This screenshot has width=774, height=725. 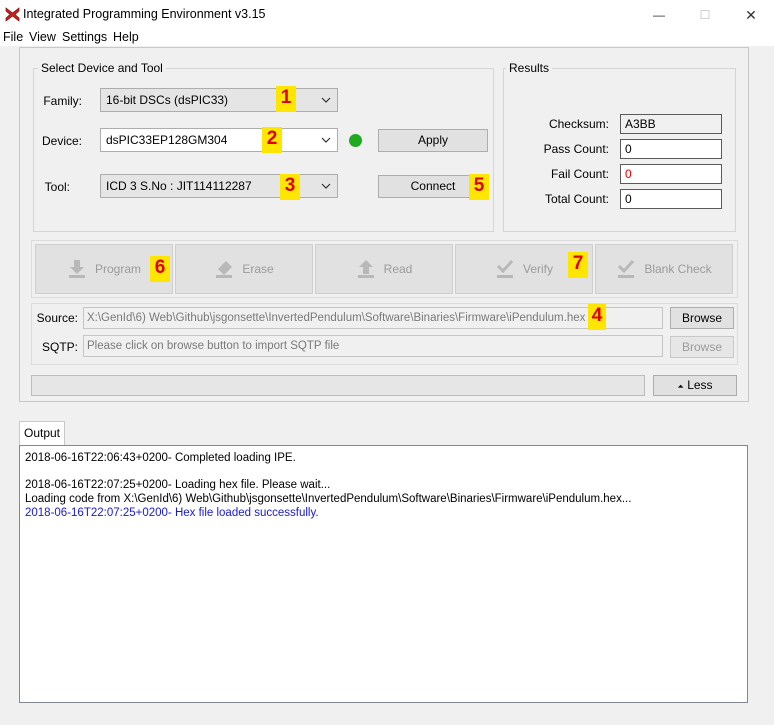 I want to click on tool-select: ICD 3 S.No : JIT114112287, so click(x=219, y=186).